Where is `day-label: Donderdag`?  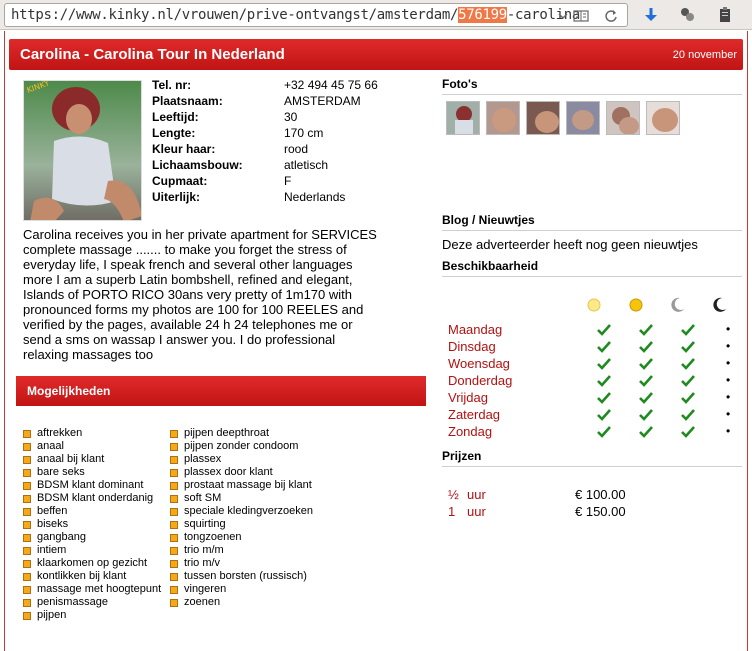
day-label: Donderdag is located at coordinates (480, 380).